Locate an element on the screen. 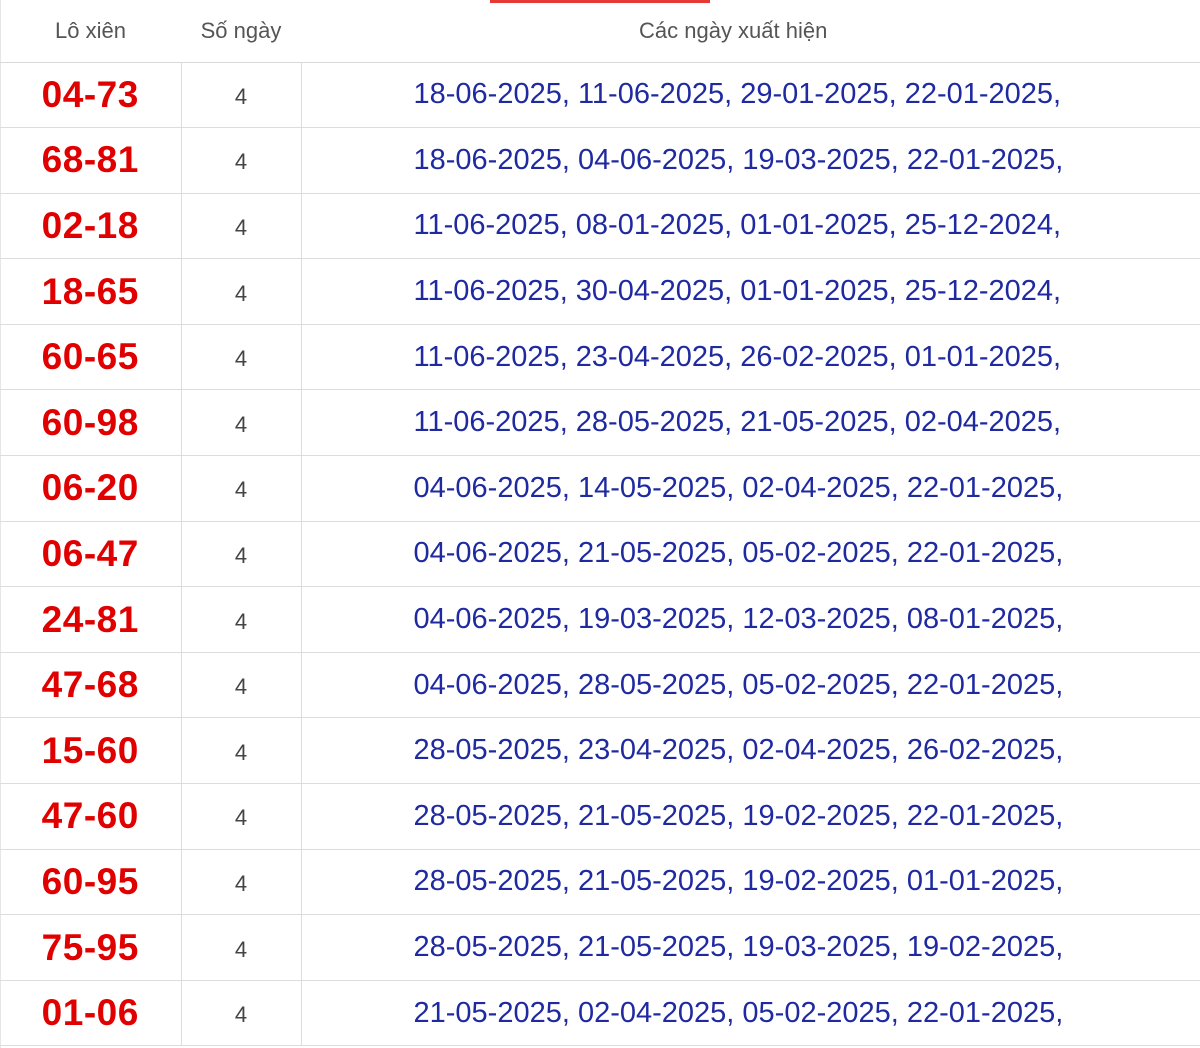  table-header: Lô xiên Số ngày Các ngày xuất hiện is located at coordinates (600, 31).